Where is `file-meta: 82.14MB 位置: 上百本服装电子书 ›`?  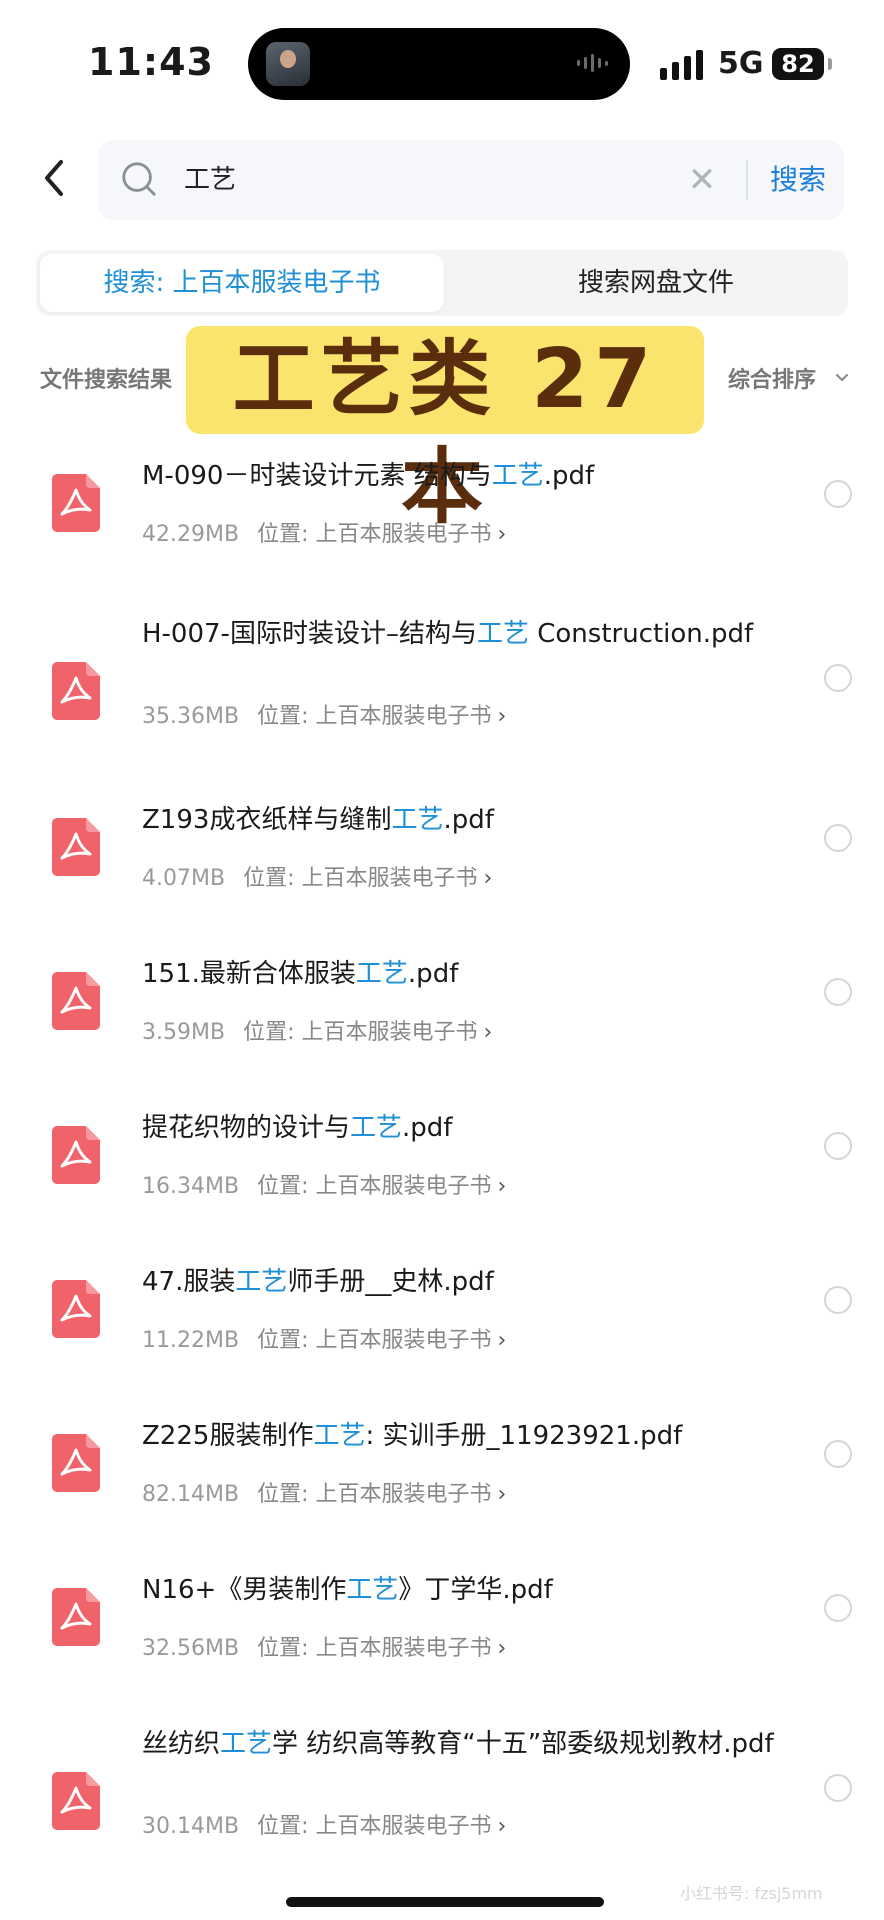
file-meta: 82.14MB 位置: 上百本服装电子书 › is located at coordinates (324, 1492).